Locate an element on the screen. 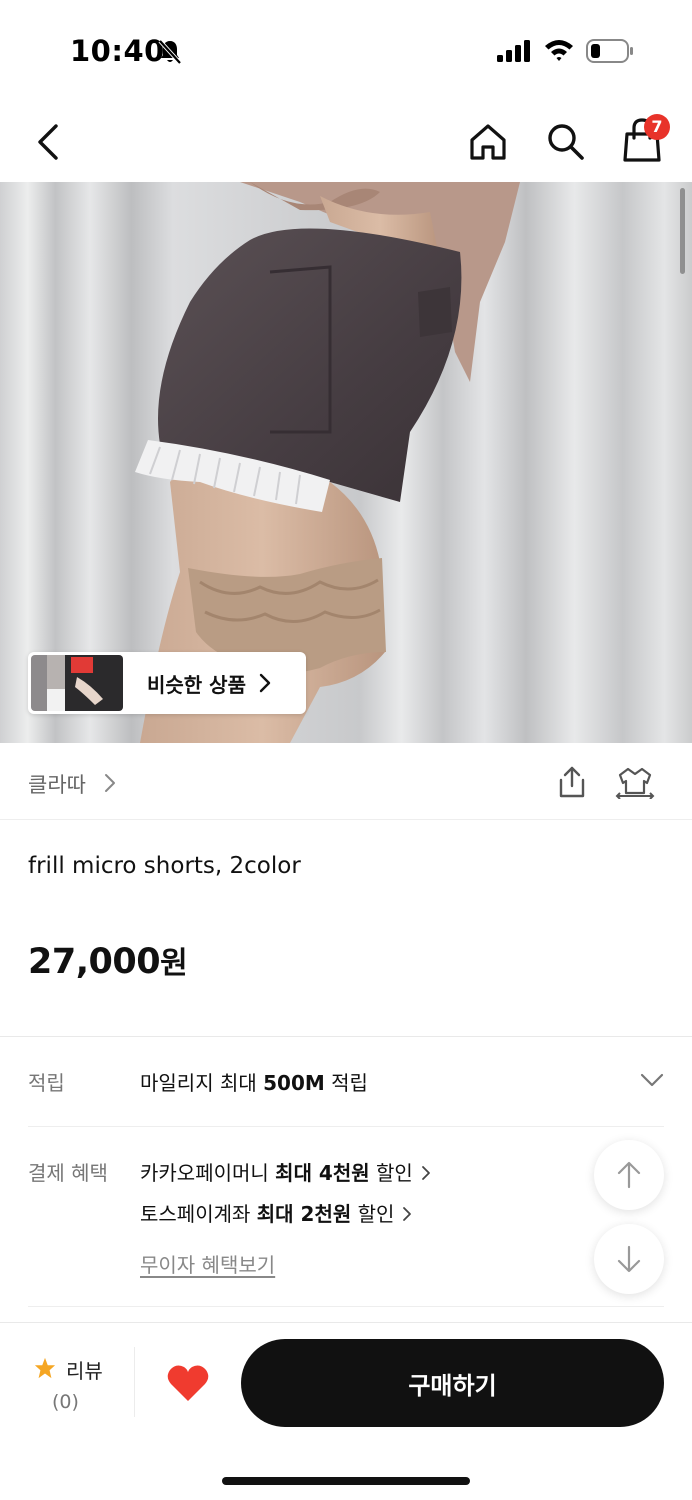 This screenshot has width=692, height=1500. home-icon is located at coordinates (488, 142).